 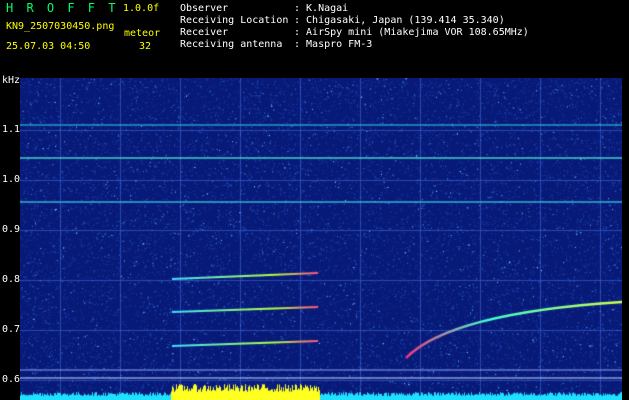 I want to click on y-axis-unit: kHz, so click(x=11, y=80).